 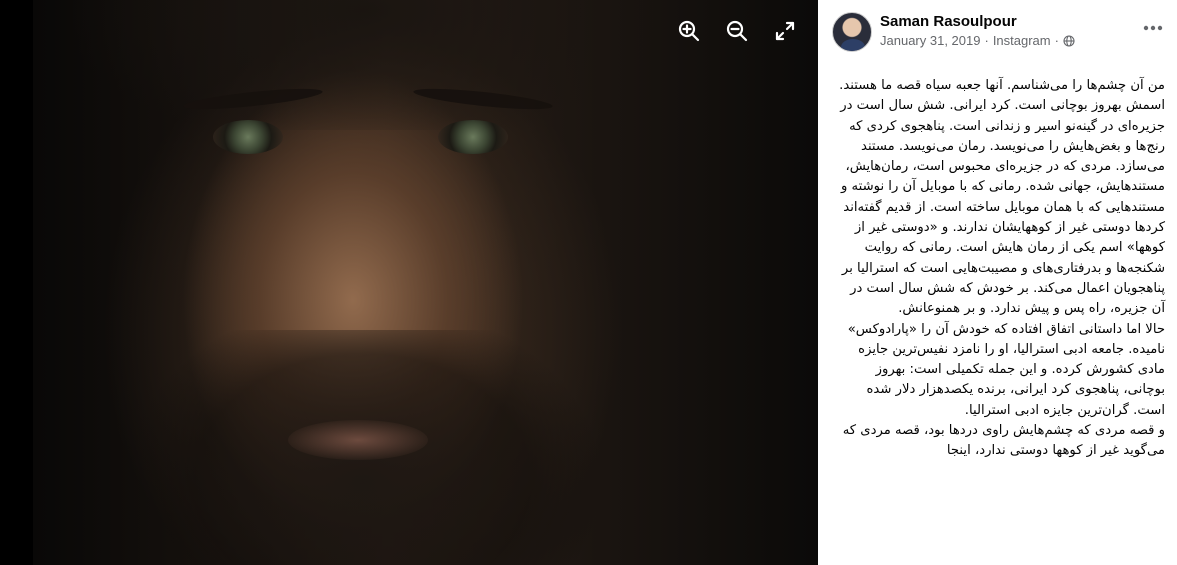 I want to click on photo-right-eye, so click(x=473, y=137).